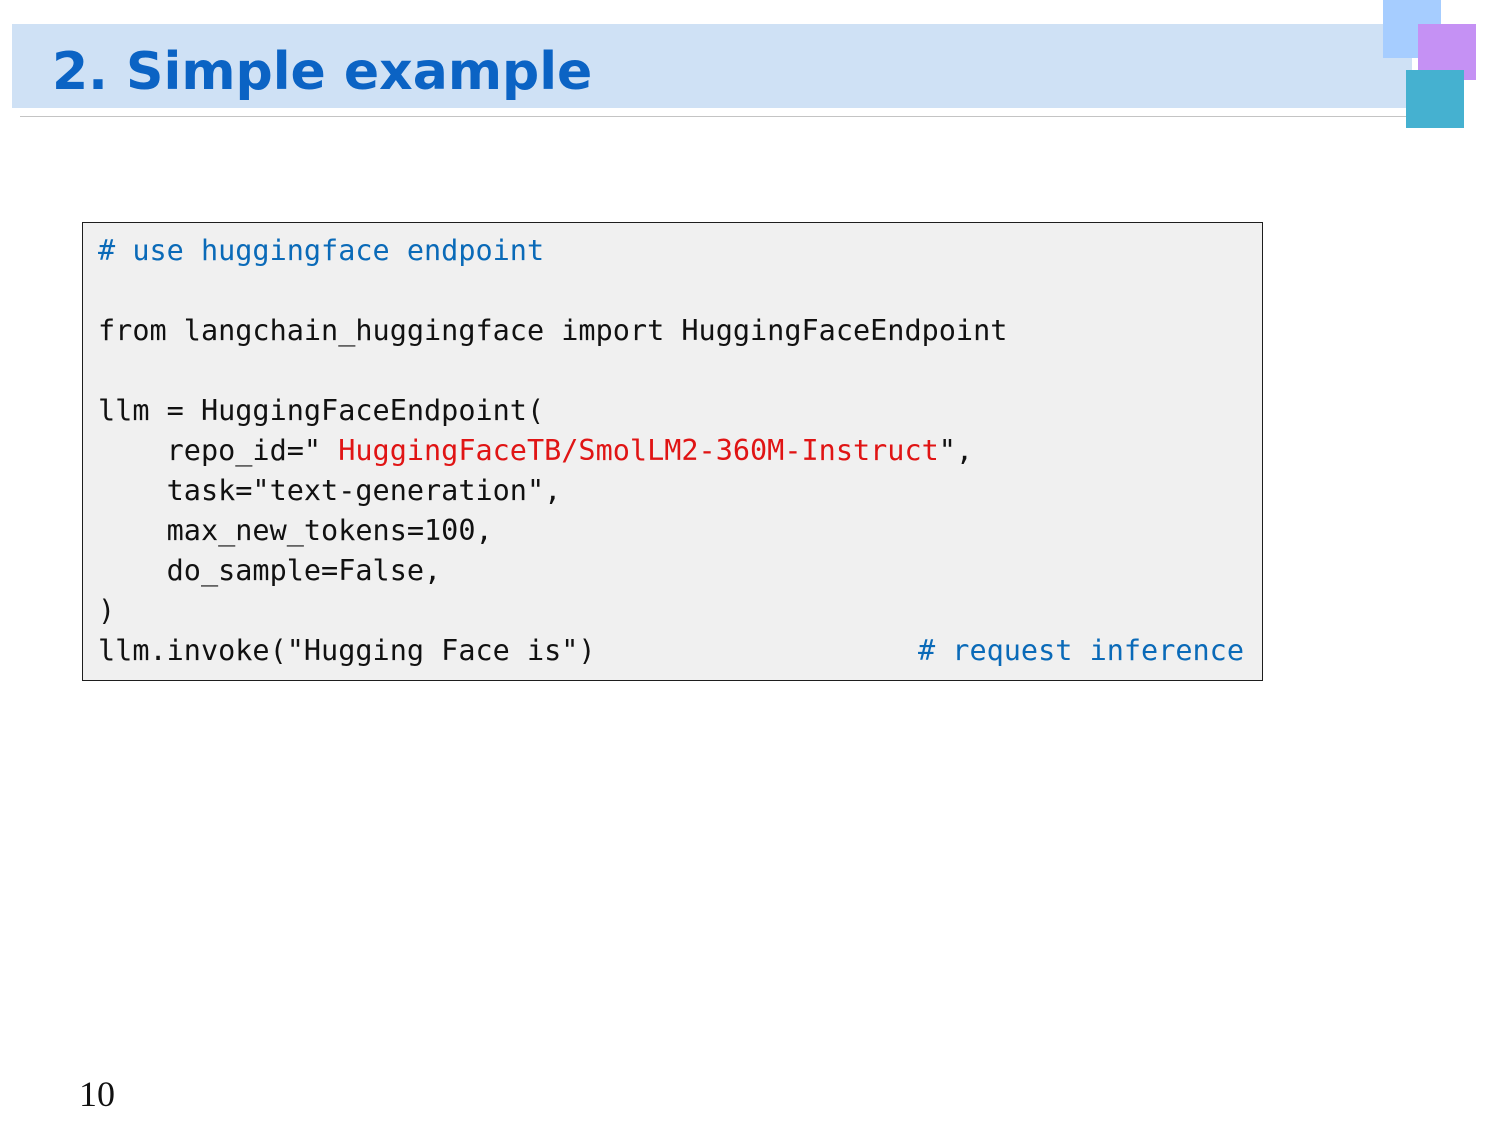 This screenshot has width=1500, height=1125. Describe the element at coordinates (321, 410) in the screenshot. I see `code-llm-assign-line: llm = HuggingFaceEndpoint(` at that location.